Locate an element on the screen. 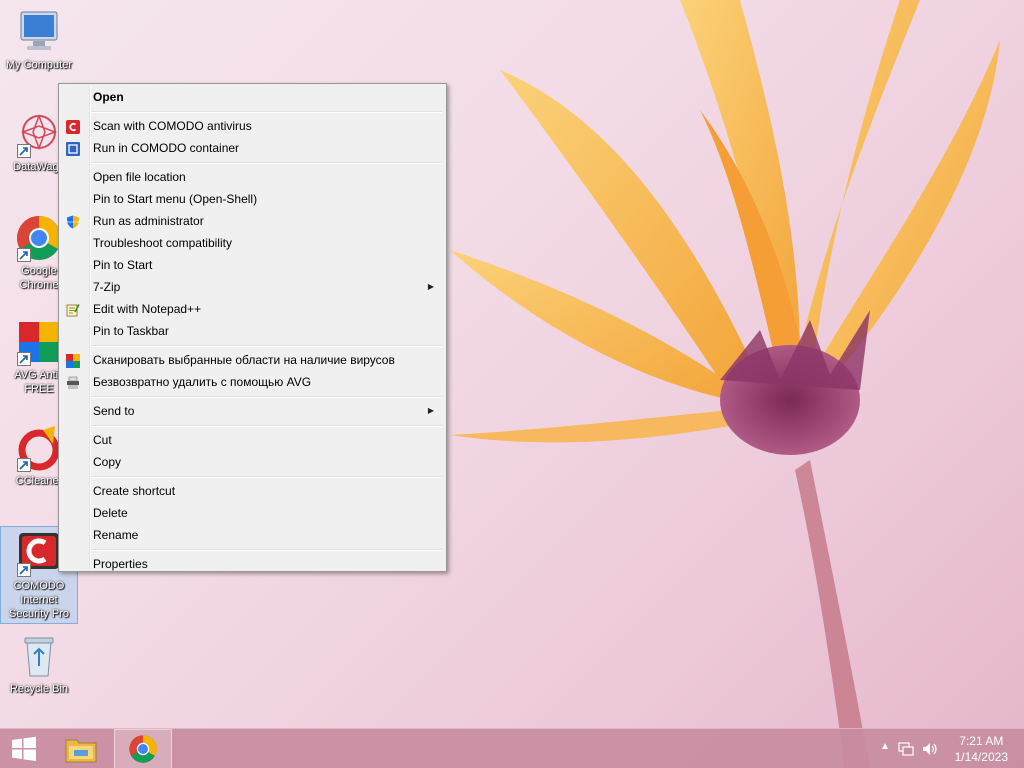 The height and width of the screenshot is (768, 1024). menu-item-label: Delete is located at coordinates (110, 513).